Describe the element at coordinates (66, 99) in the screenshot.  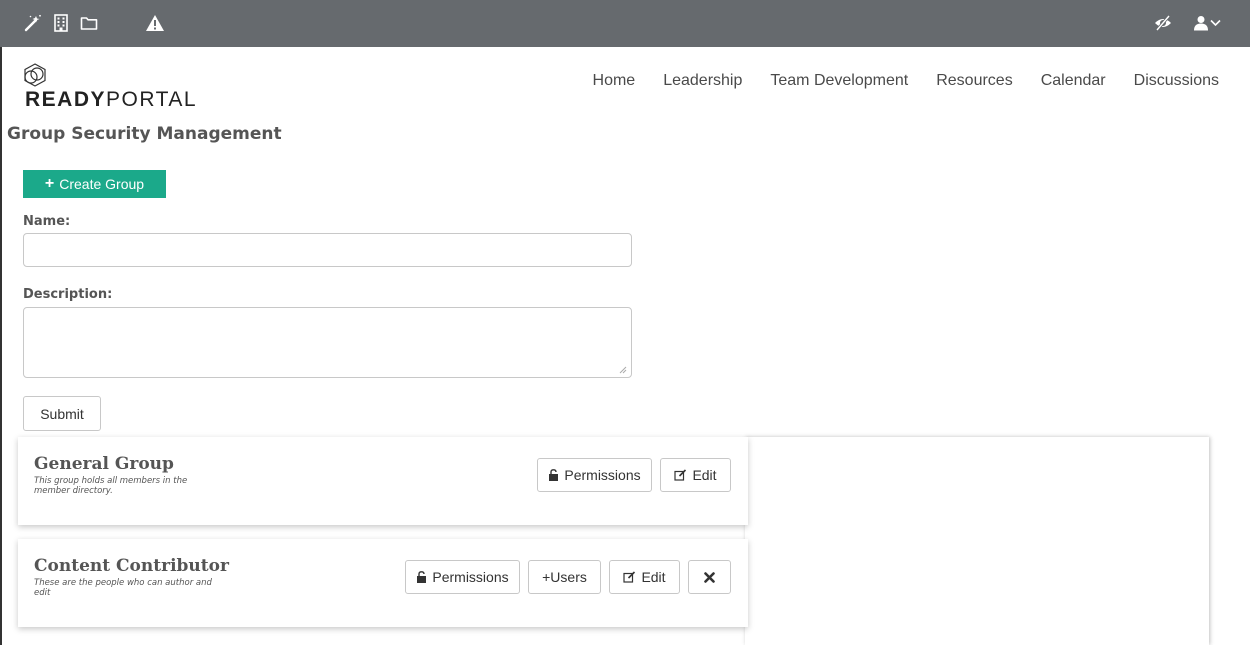
I see `logo-bold-text: READY` at that location.